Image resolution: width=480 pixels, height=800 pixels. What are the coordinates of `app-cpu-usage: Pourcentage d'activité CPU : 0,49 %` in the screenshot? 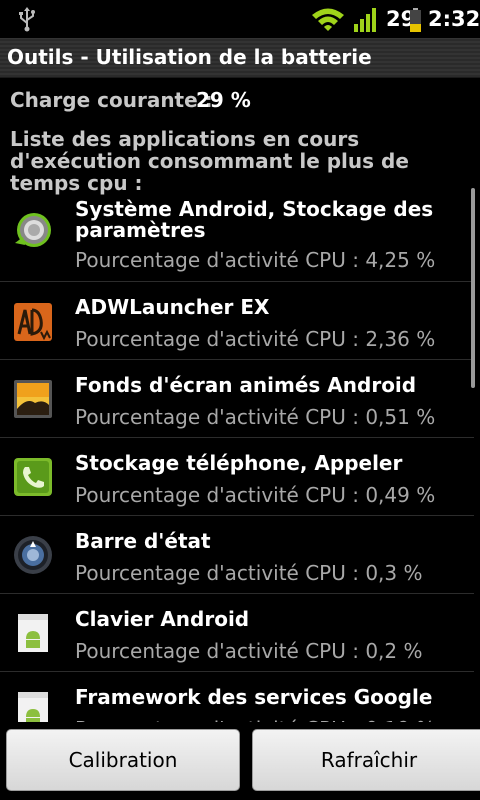 It's located at (255, 495).